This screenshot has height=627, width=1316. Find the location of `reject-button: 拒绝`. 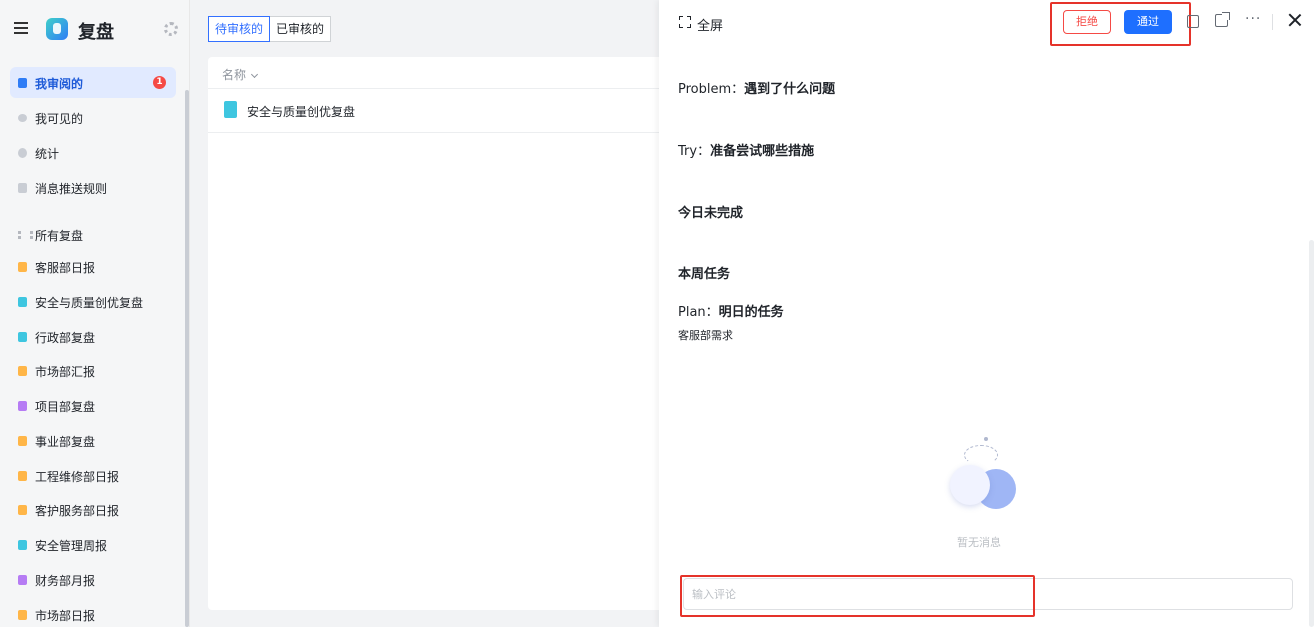

reject-button: 拒绝 is located at coordinates (1087, 22).